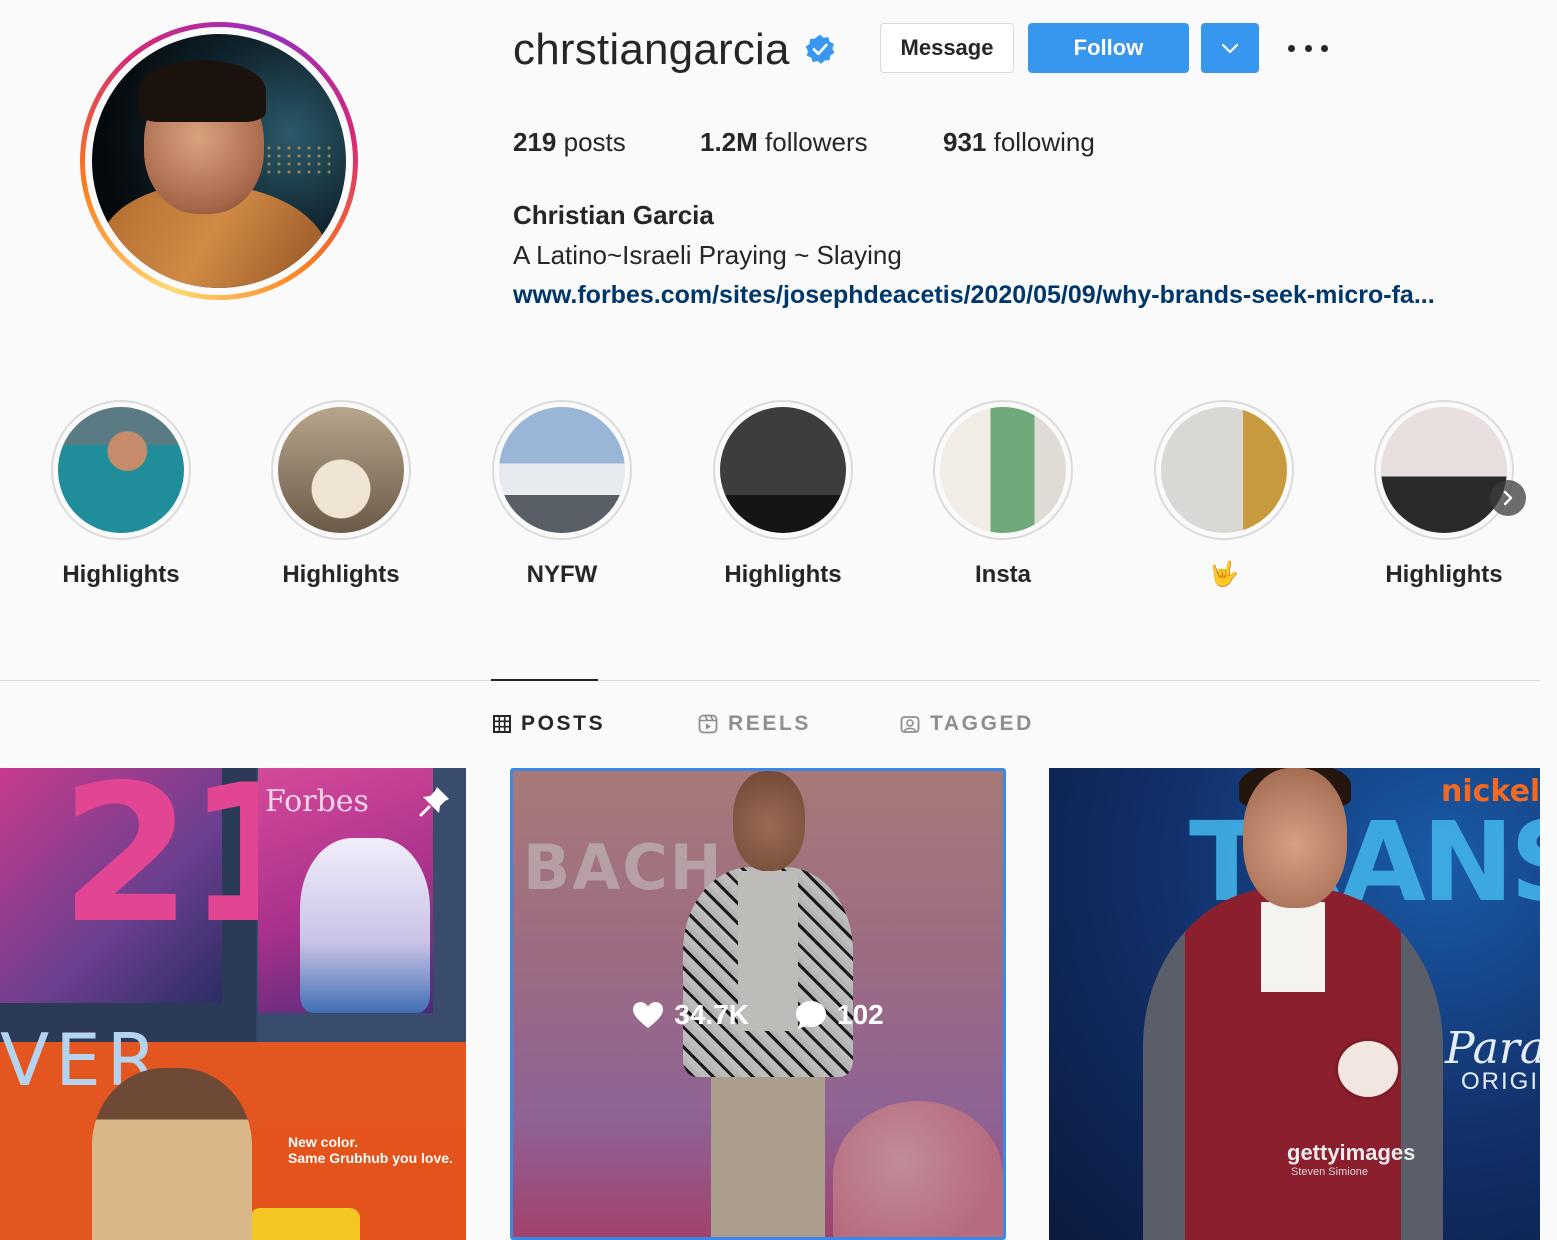 The width and height of the screenshot is (1557, 1240). What do you see at coordinates (758, 1015) in the screenshot?
I see `post-hover-stats: 34.7K 102` at bounding box center [758, 1015].